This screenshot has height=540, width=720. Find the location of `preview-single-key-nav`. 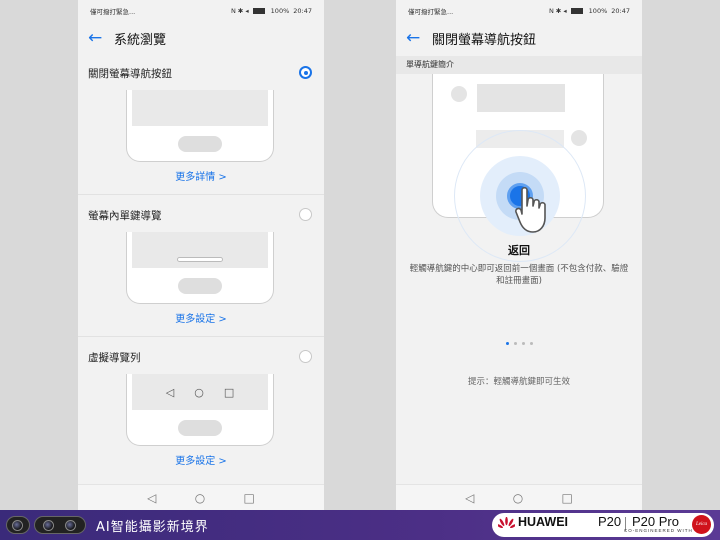

preview-single-key-nav is located at coordinates (200, 268).